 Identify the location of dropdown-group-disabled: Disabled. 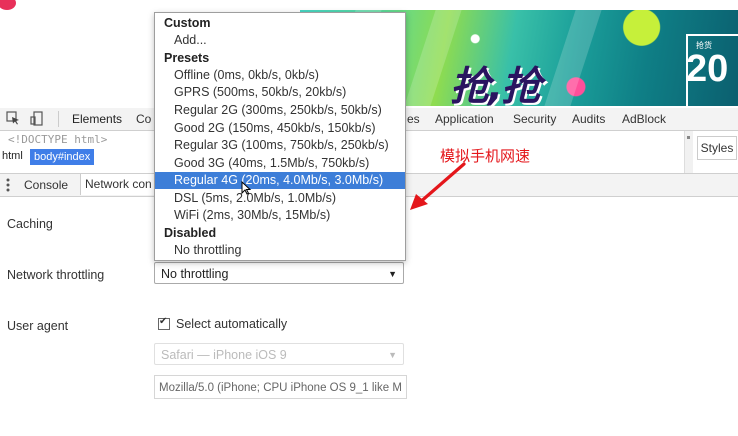
(190, 233).